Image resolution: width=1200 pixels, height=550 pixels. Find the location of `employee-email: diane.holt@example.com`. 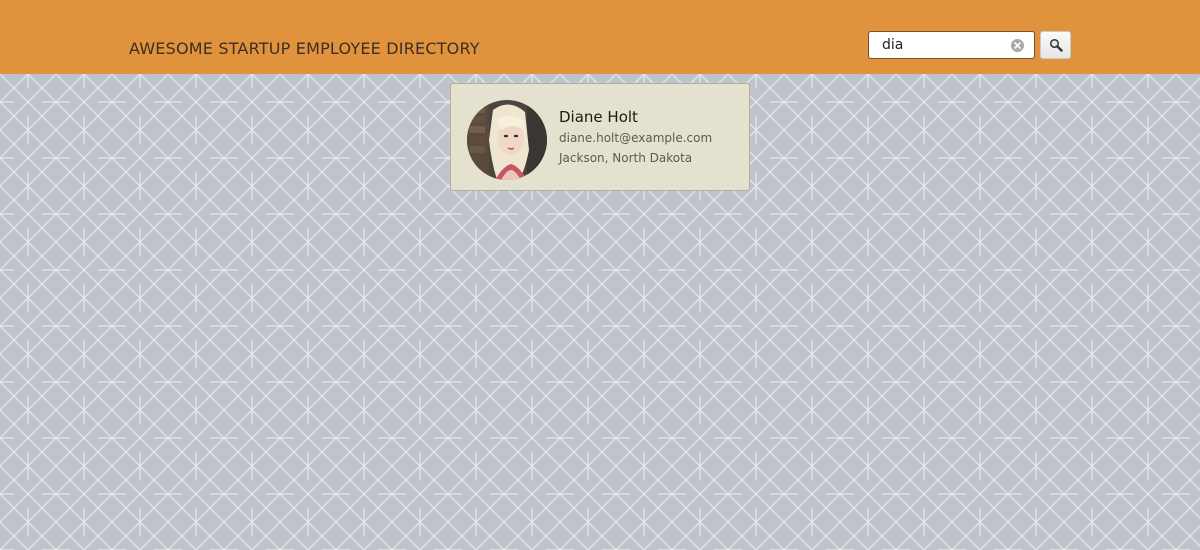

employee-email: diane.holt@example.com is located at coordinates (636, 138).